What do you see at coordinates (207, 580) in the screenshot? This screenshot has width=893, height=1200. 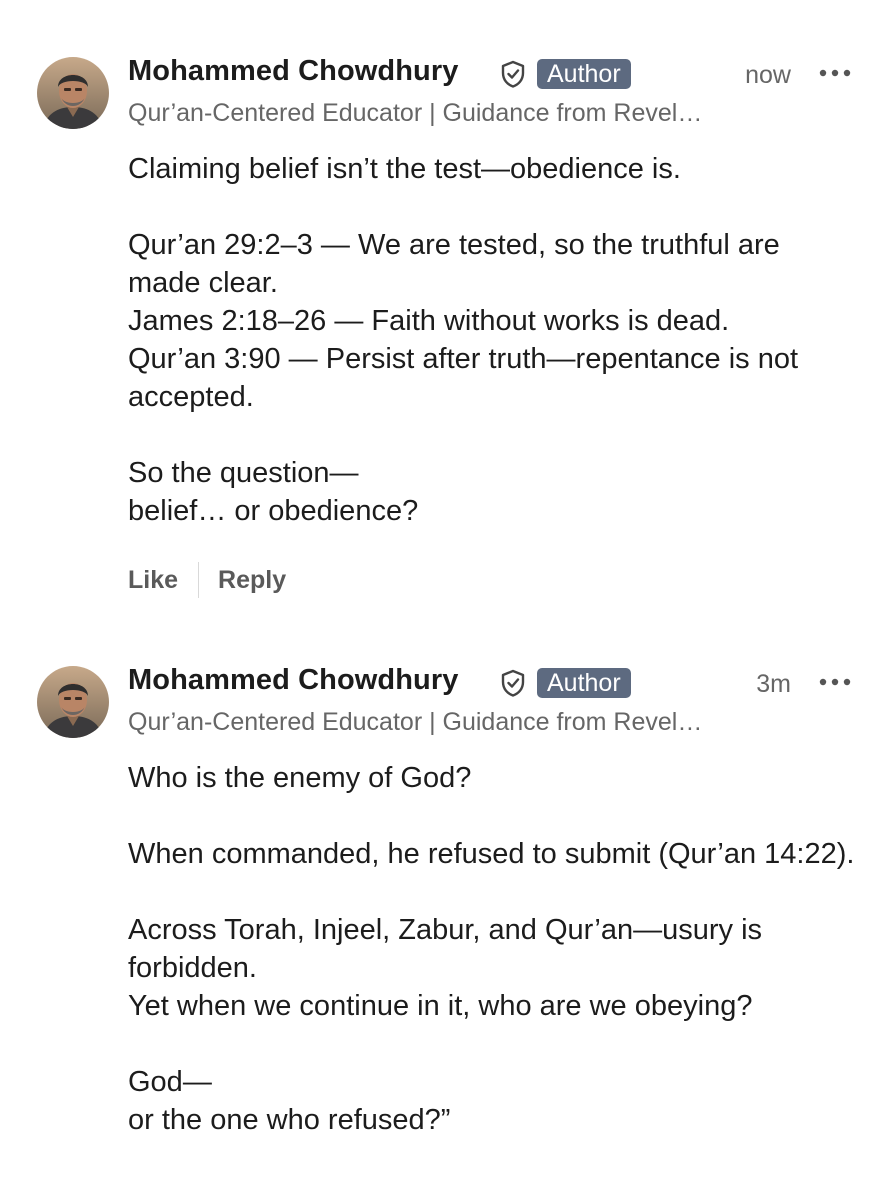 I see `comment-actions: Like Reply` at bounding box center [207, 580].